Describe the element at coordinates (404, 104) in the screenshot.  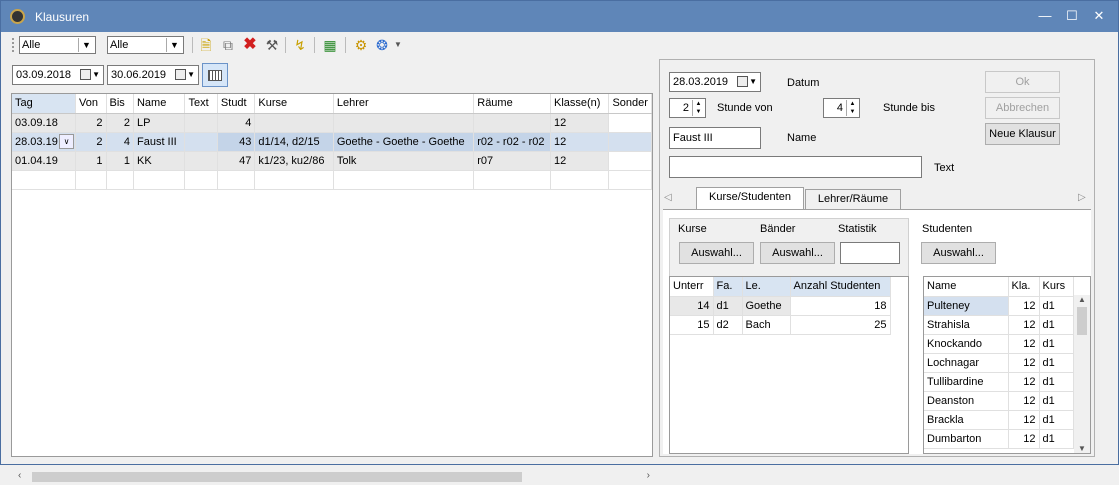
I see `column-header: Lehrer` at that location.